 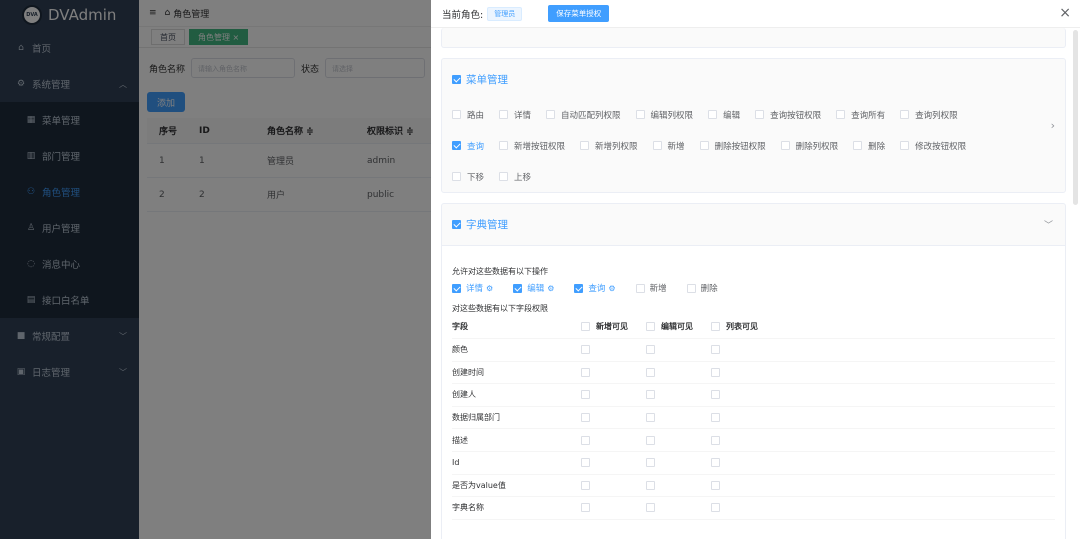 What do you see at coordinates (583, 115) in the screenshot?
I see `perm-item: 自动匹配列权限` at bounding box center [583, 115].